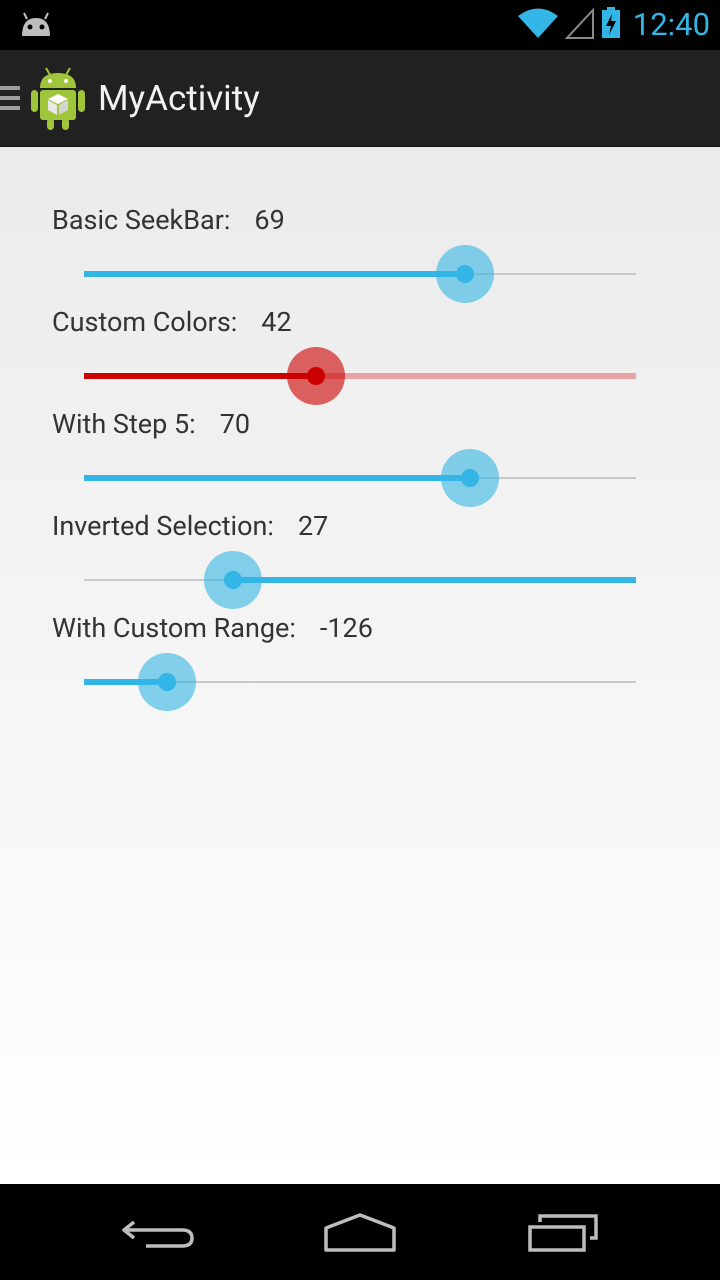 The height and width of the screenshot is (1280, 720). What do you see at coordinates (360, 376) in the screenshot?
I see `seekbar-custom-colors` at bounding box center [360, 376].